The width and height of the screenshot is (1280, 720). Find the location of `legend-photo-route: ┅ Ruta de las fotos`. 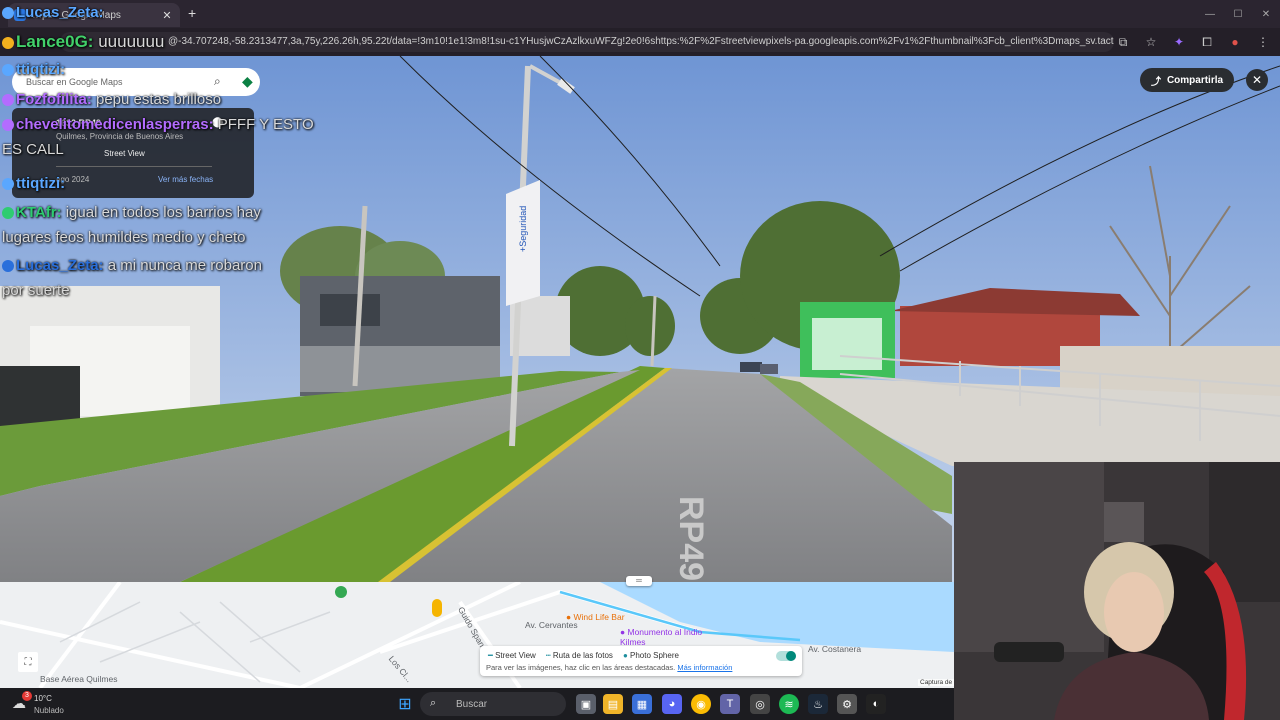

legend-photo-route: ┅ Ruta de las fotos is located at coordinates (579, 655).